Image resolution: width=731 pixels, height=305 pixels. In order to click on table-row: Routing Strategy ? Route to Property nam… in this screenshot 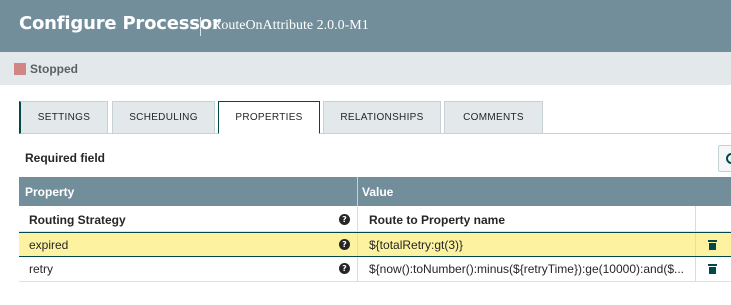, I will do `click(375, 219)`.